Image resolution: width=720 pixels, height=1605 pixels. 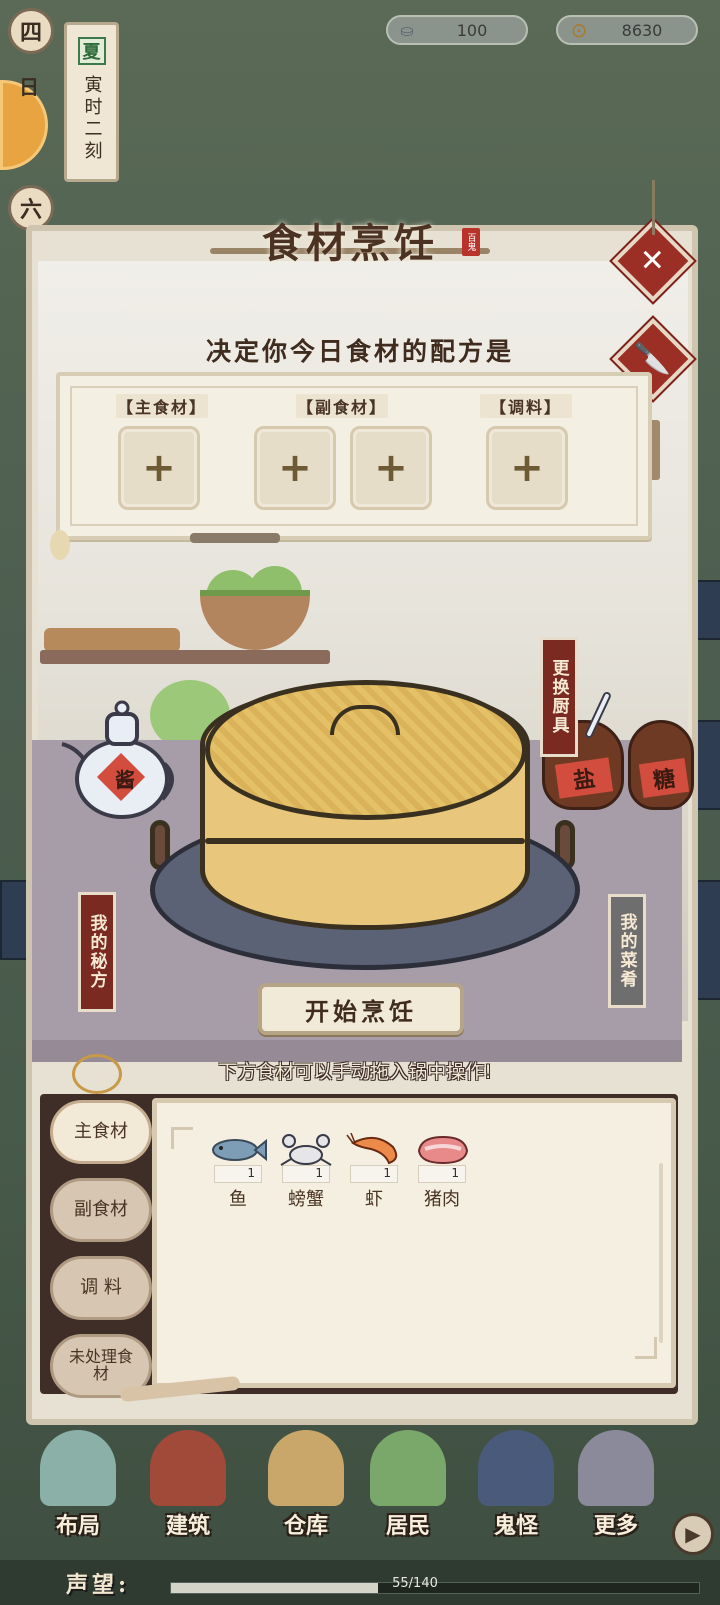 What do you see at coordinates (515, 1526) in the screenshot?
I see `nav-label: 鬼怪` at bounding box center [515, 1526].